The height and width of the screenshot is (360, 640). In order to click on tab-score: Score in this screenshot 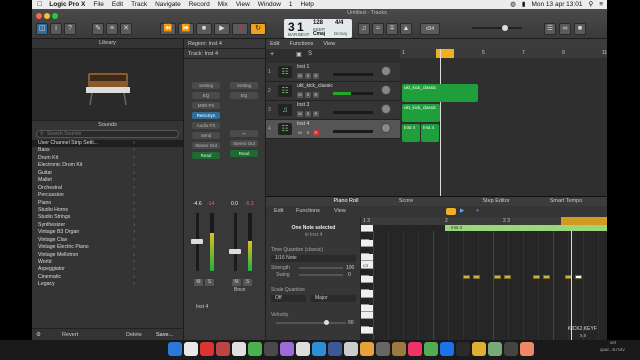, I will do `click(406, 201)`.